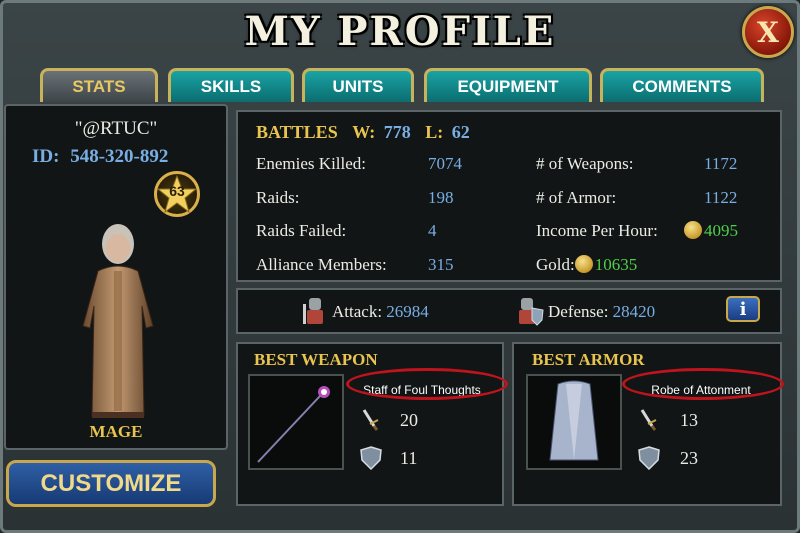 This screenshot has width=800, height=533. I want to click on level-badge: 63, so click(177, 194).